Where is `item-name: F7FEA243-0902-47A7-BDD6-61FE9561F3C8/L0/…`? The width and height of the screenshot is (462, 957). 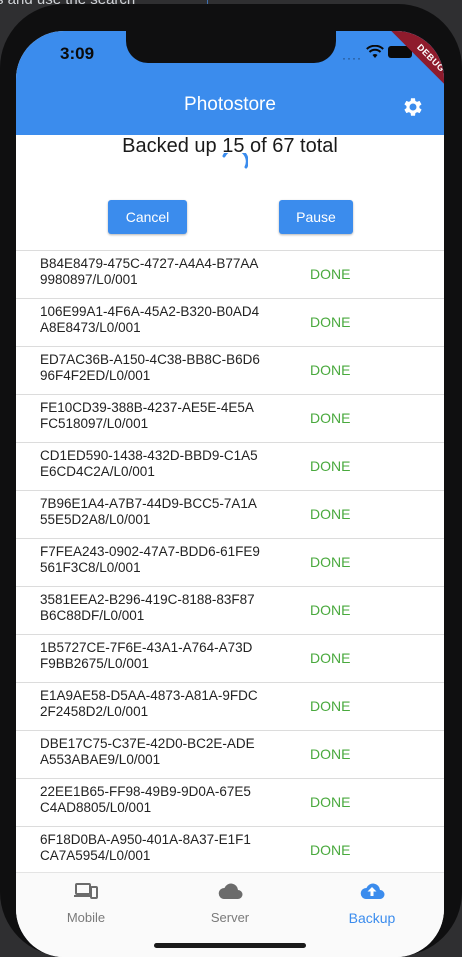 item-name: F7FEA243-0902-47A7-BDD6-61FE9561F3C8/L0/… is located at coordinates (150, 559).